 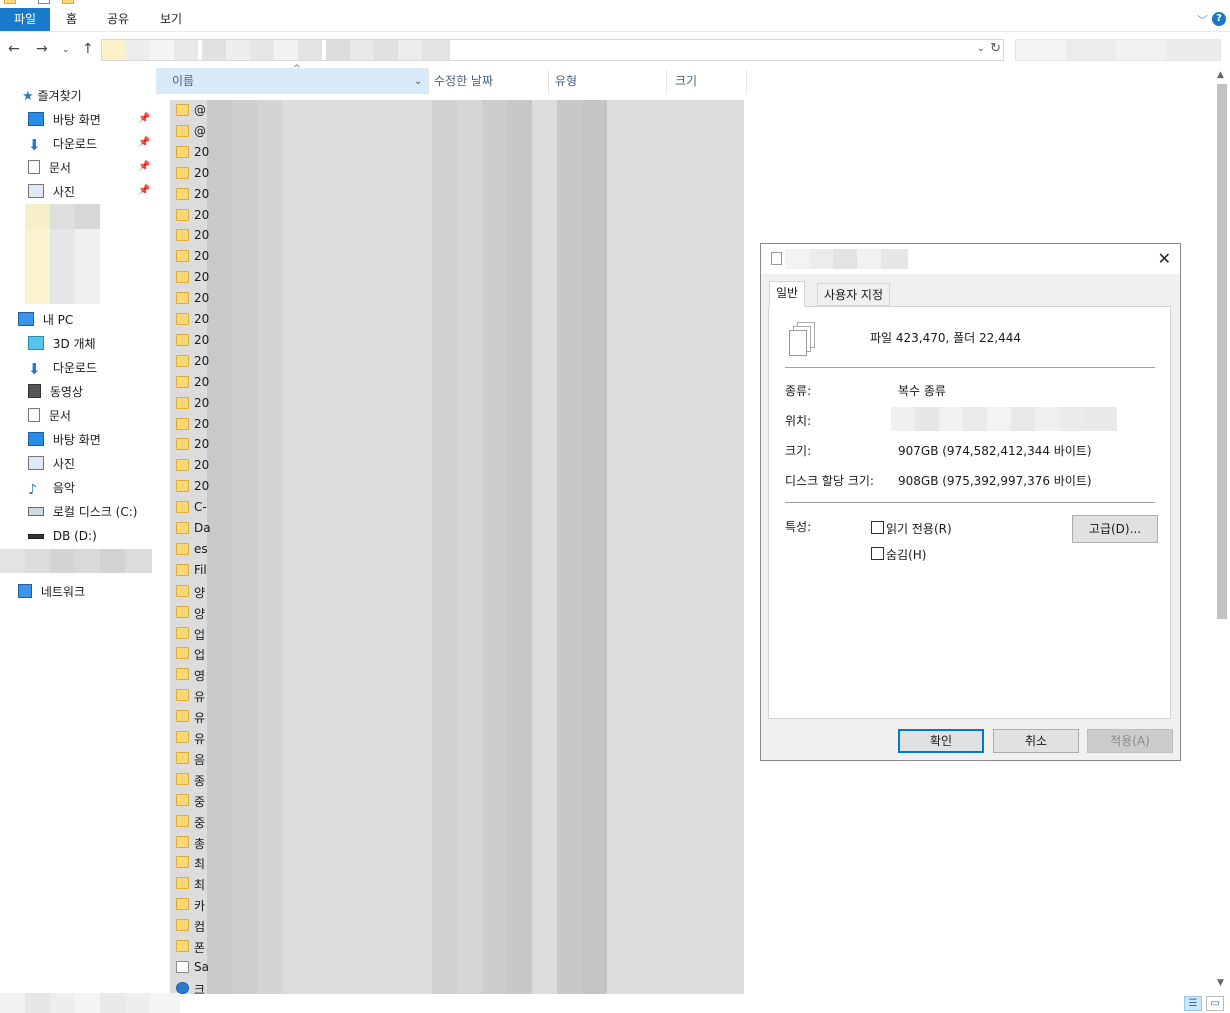 What do you see at coordinates (52, 96) in the screenshot?
I see `nav-quick-access: ★ 즐겨찾기` at bounding box center [52, 96].